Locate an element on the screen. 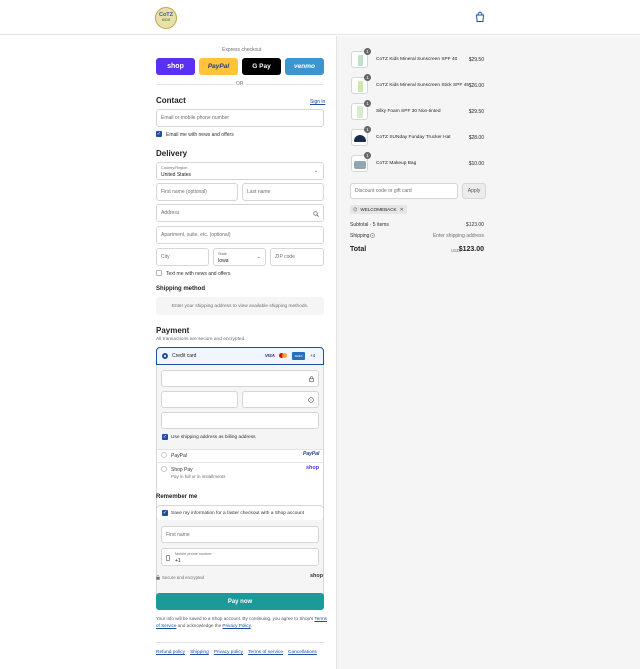 The image size is (640, 669). sign-in-link: Sign in is located at coordinates (317, 102).